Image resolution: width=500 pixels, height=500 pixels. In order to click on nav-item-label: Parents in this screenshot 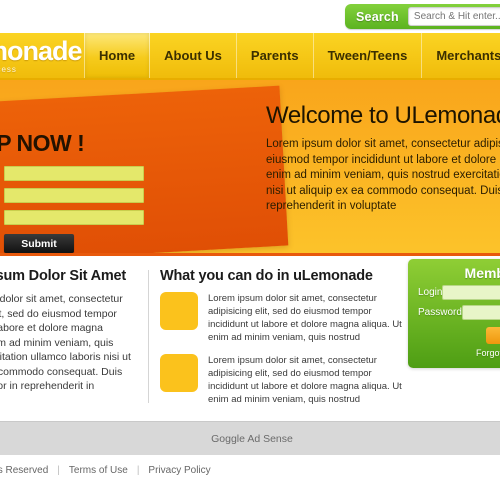, I will do `click(274, 55)`.